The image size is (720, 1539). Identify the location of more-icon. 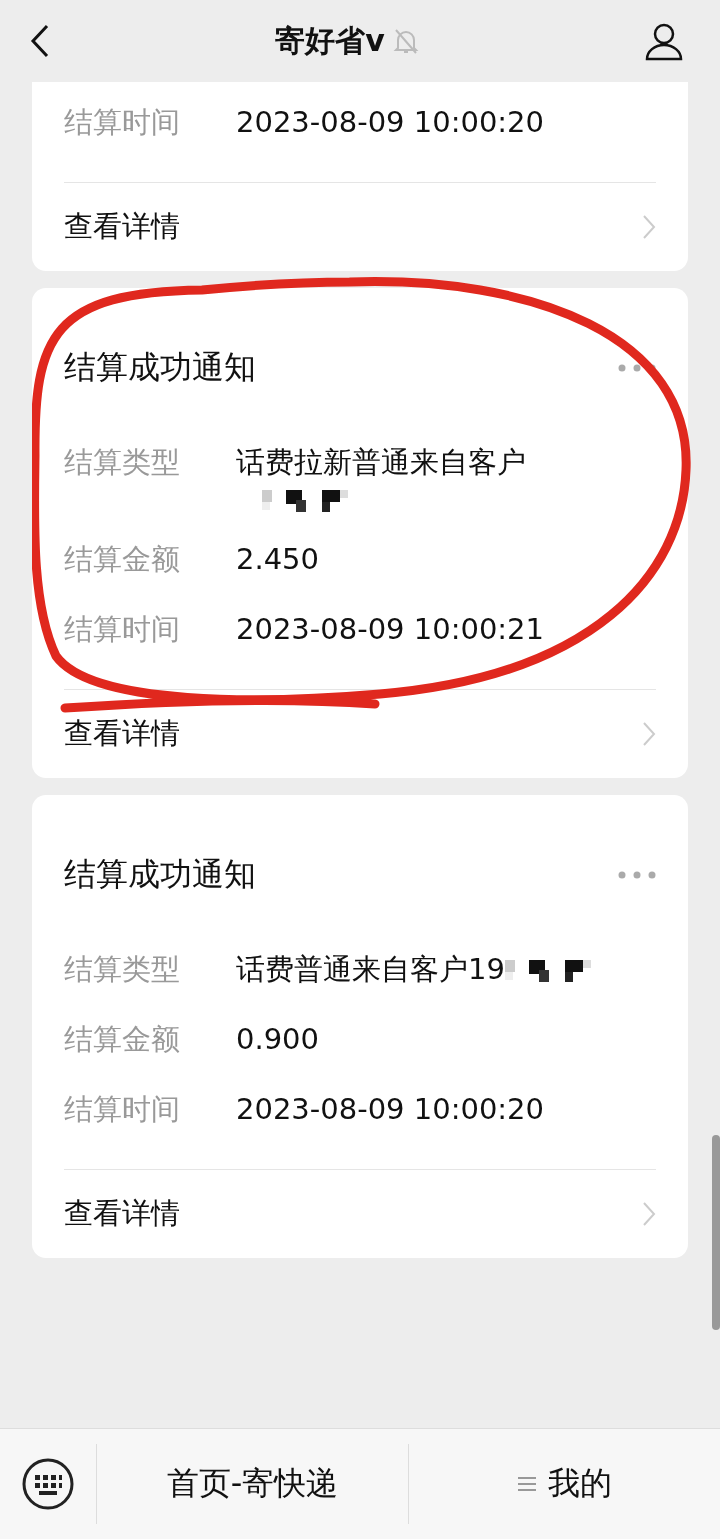
(637, 368).